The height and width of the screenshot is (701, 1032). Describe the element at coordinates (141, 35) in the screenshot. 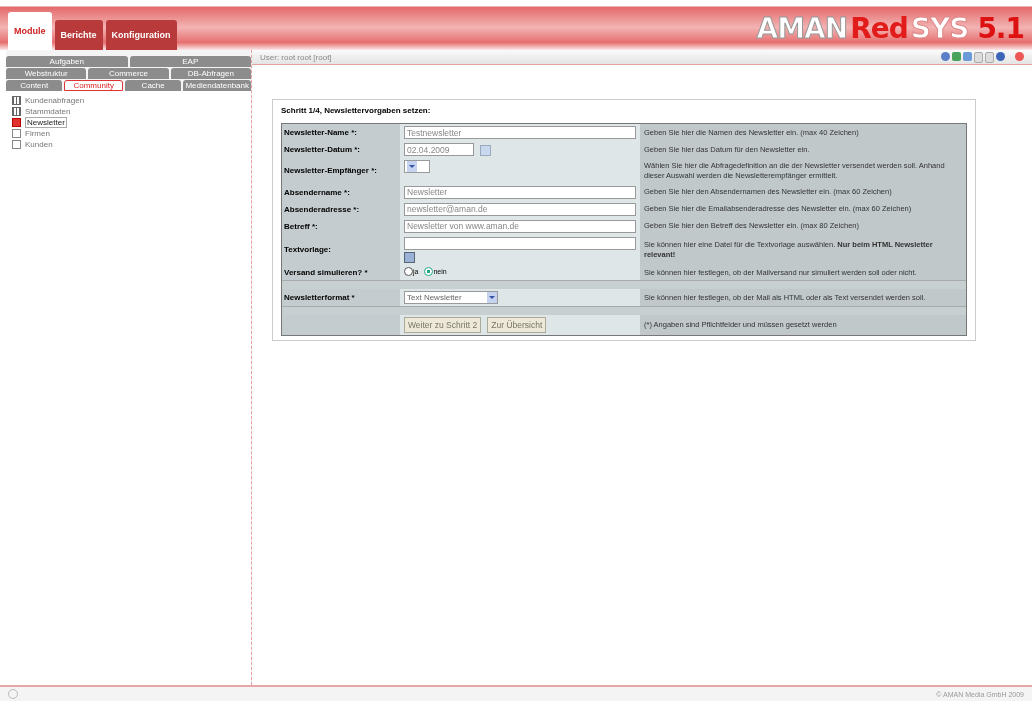

I see `module-tab: Konfiguration` at that location.